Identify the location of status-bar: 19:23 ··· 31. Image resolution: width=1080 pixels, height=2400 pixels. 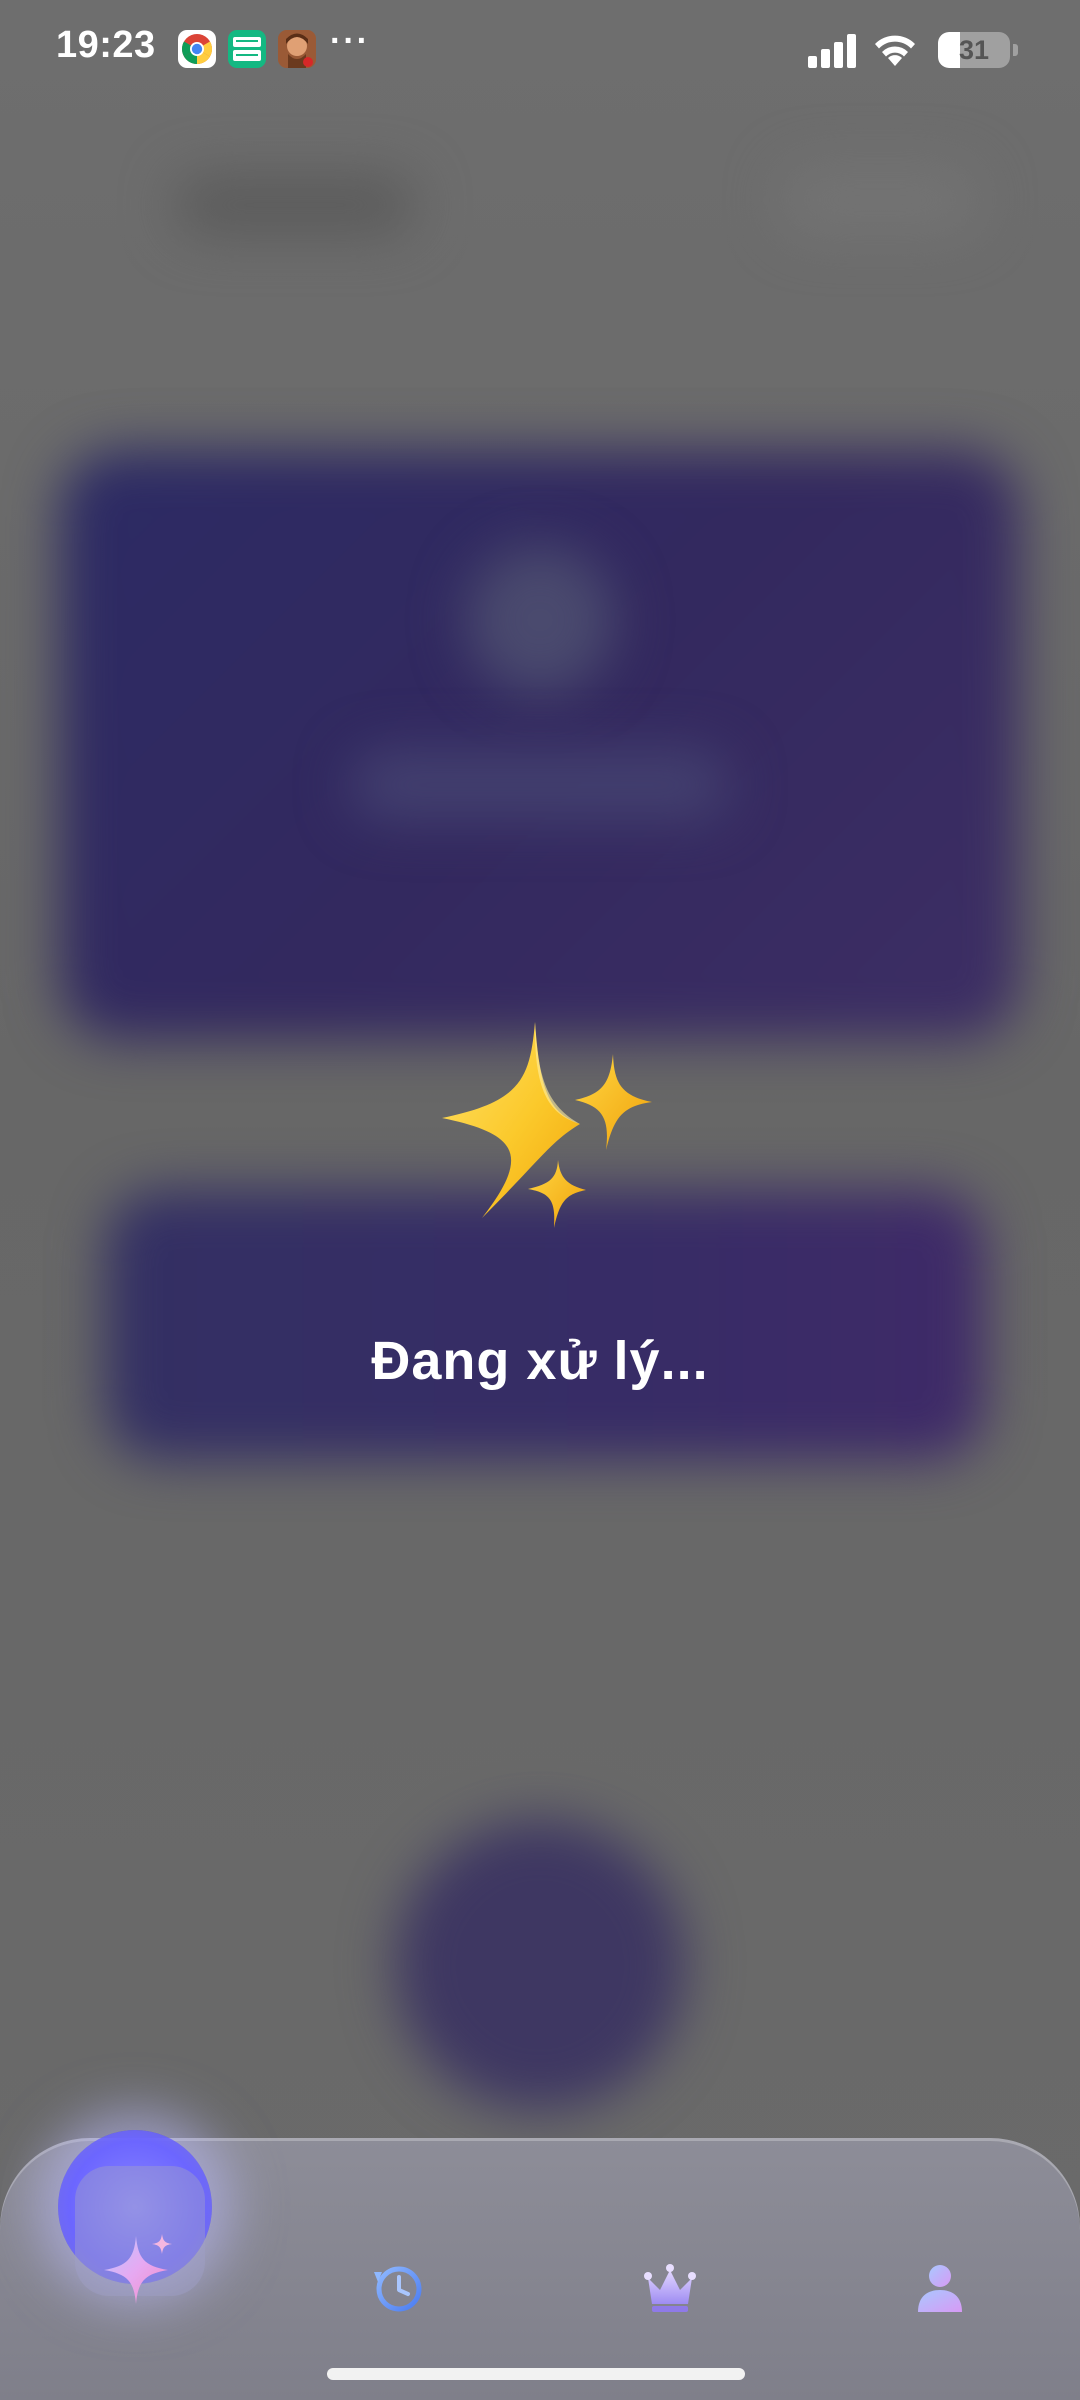
(540, 50).